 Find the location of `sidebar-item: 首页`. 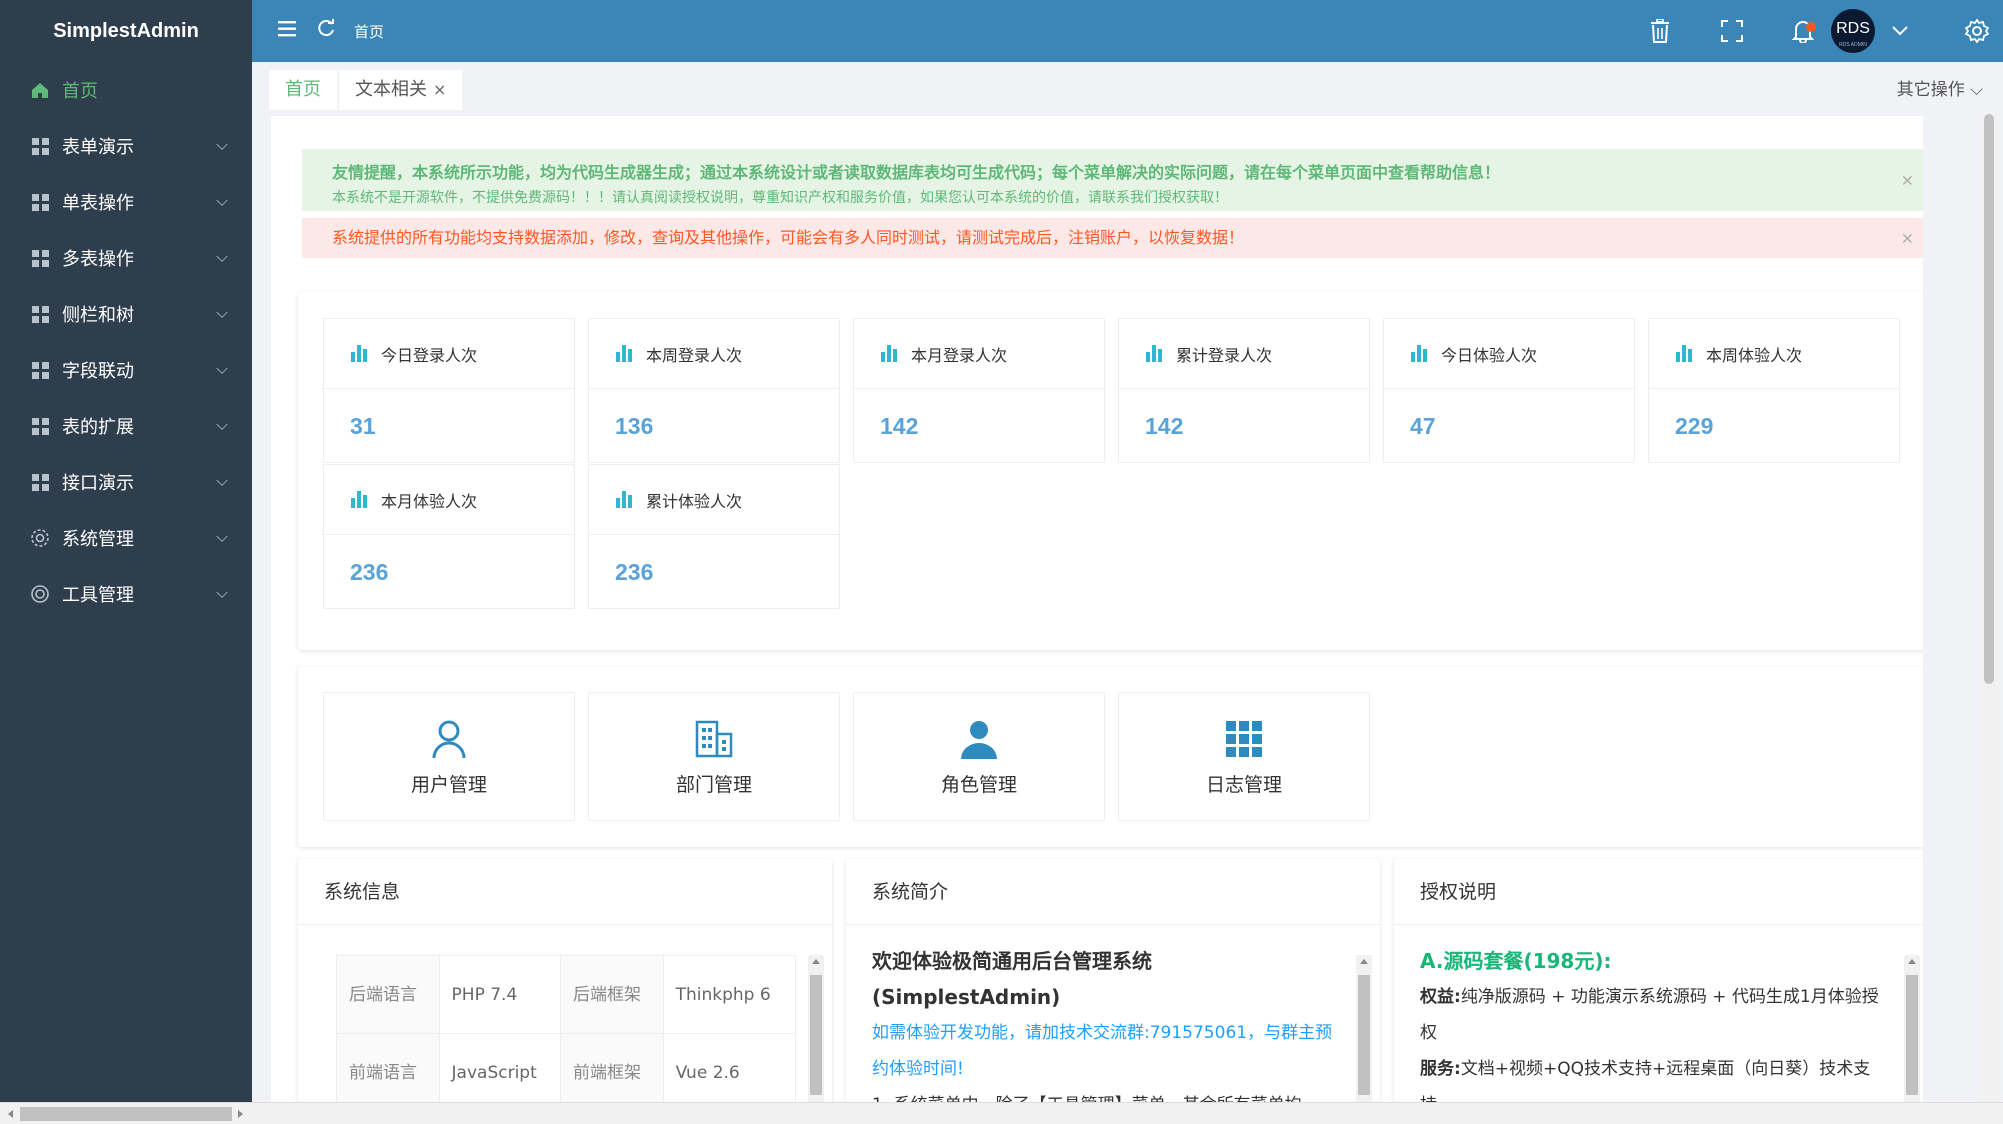

sidebar-item: 首页 is located at coordinates (126, 90).